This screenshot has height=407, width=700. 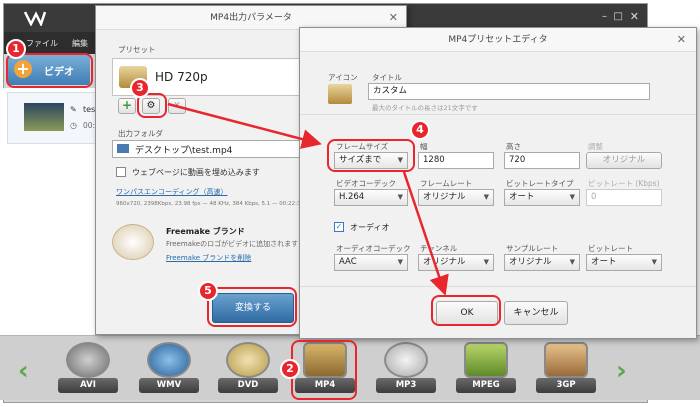 What do you see at coordinates (208, 291) in the screenshot?
I see `step-badge: 5` at bounding box center [208, 291].